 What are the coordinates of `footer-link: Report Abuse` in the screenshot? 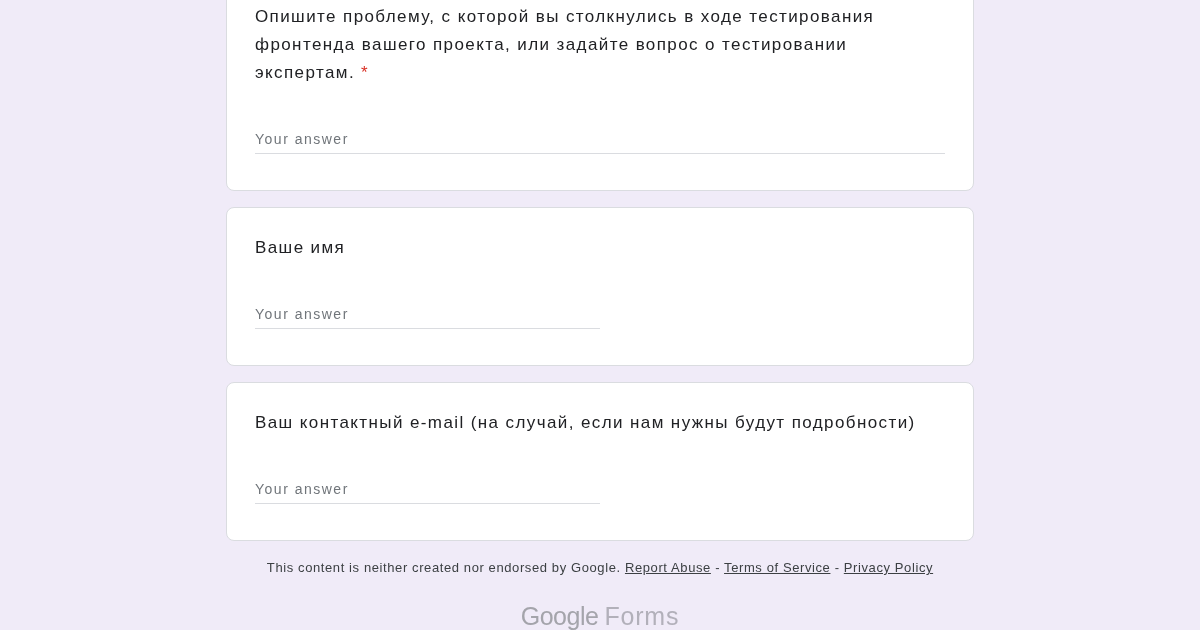 It's located at (667, 567).